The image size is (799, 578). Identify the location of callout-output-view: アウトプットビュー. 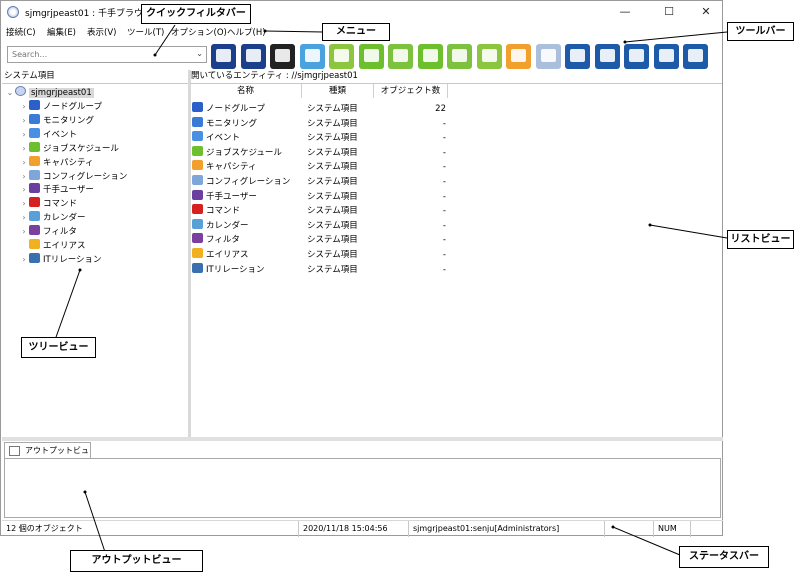
(136, 561).